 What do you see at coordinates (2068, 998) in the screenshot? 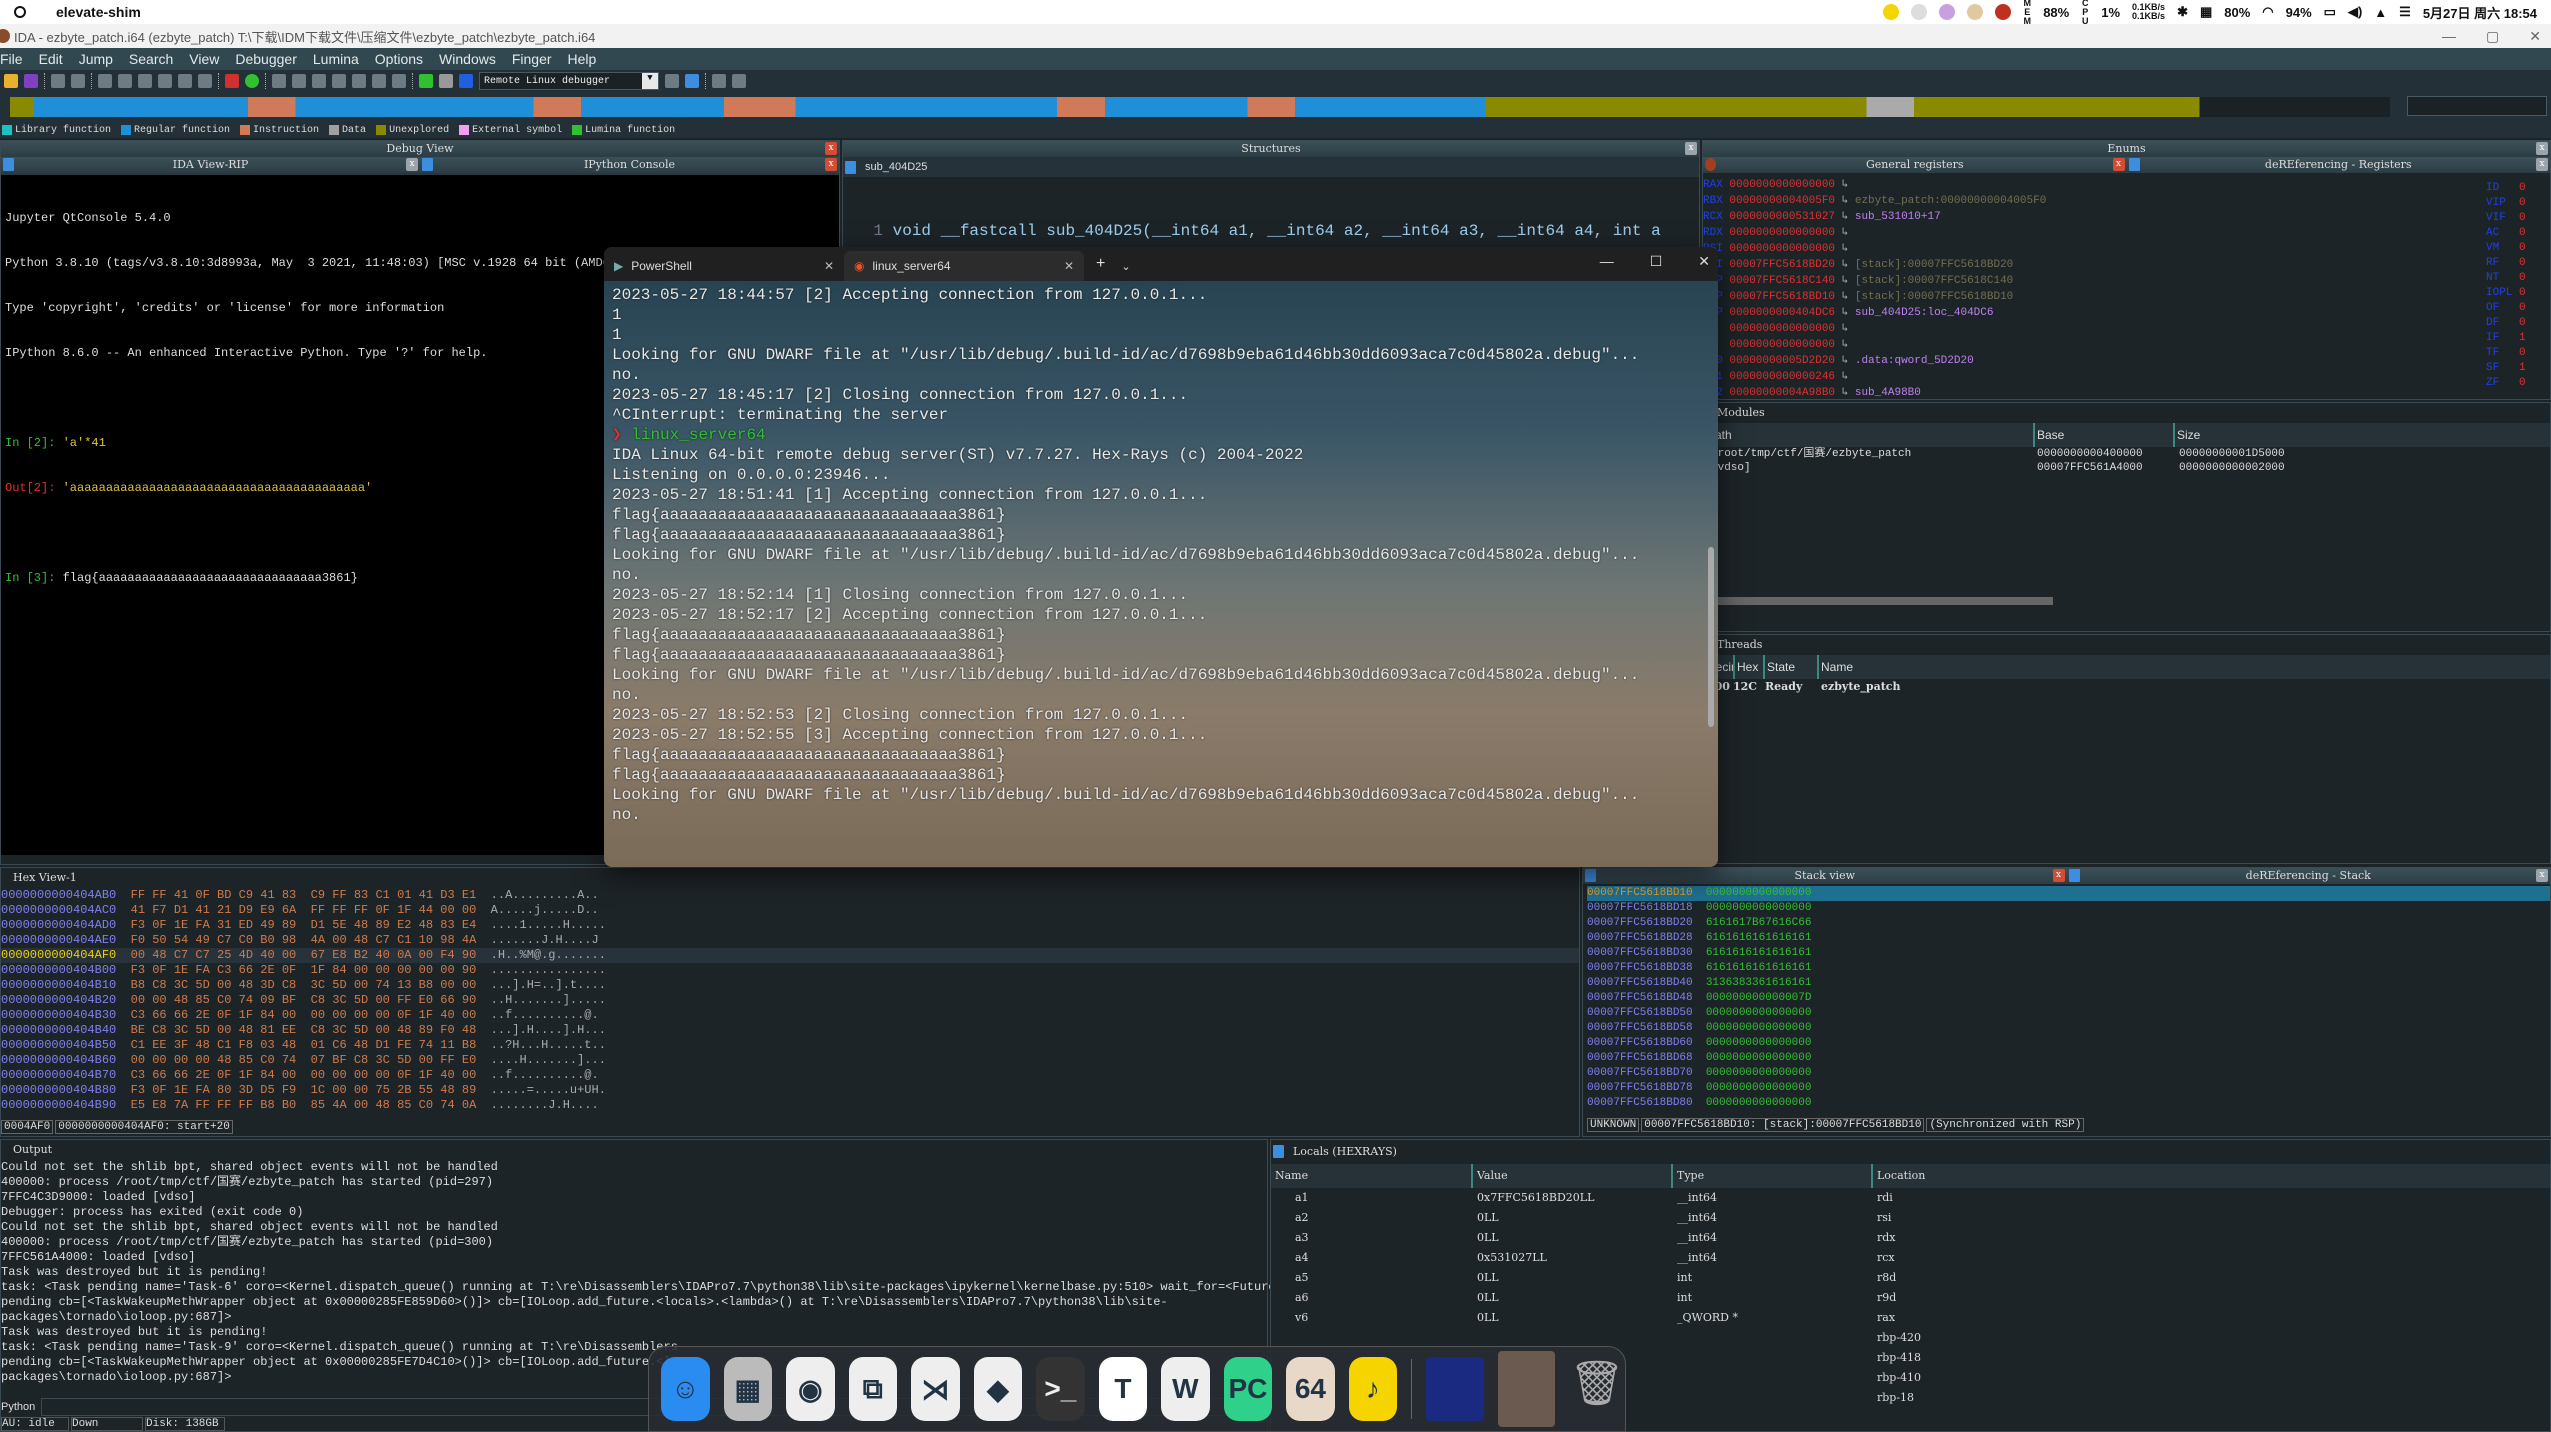
I see `stack-row: 00007FFC5618BD48 000000000000007D` at bounding box center [2068, 998].